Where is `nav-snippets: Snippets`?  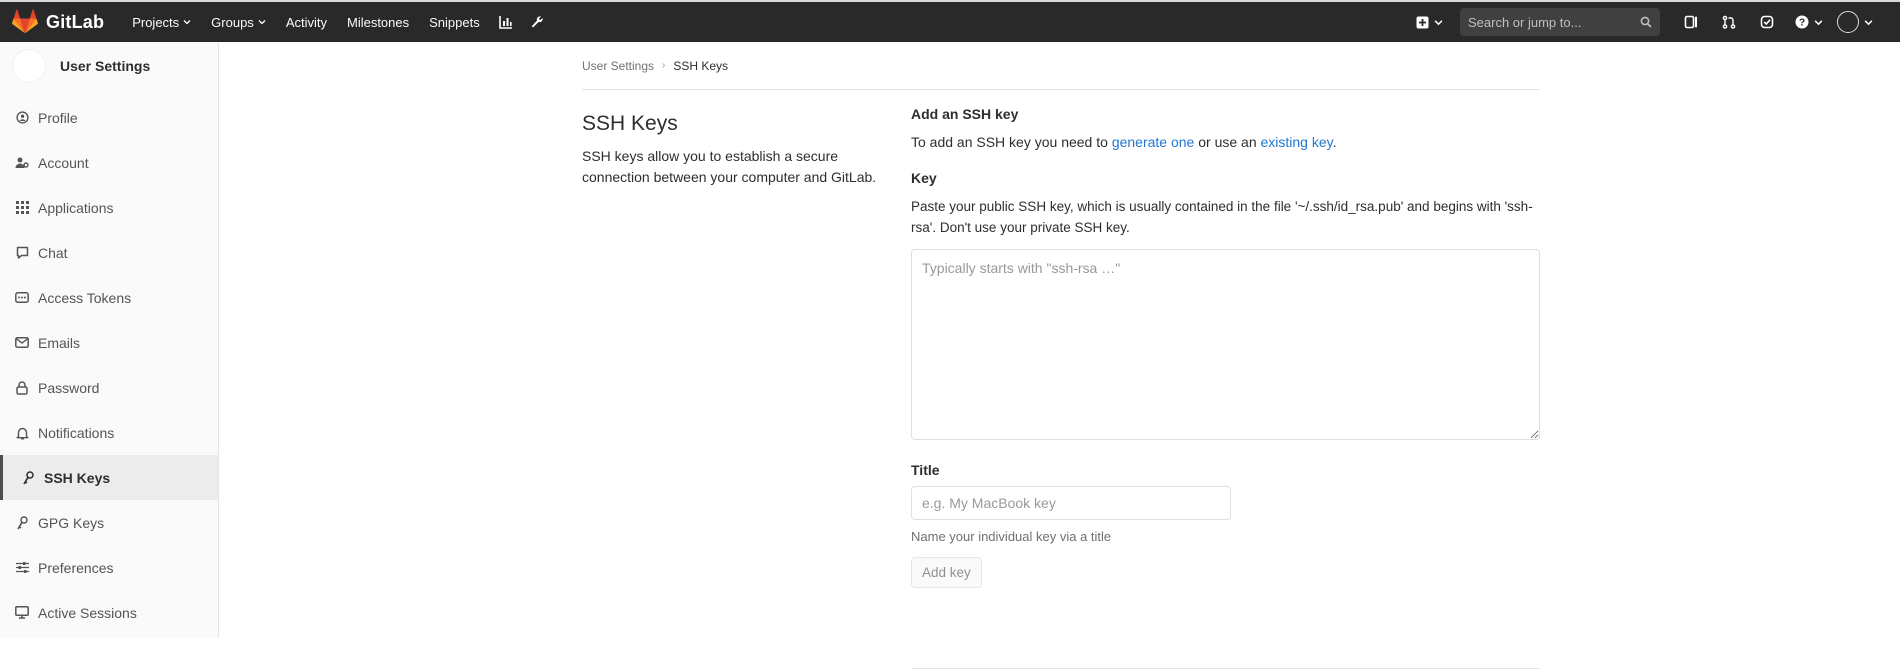
nav-snippets: Snippets is located at coordinates (454, 22).